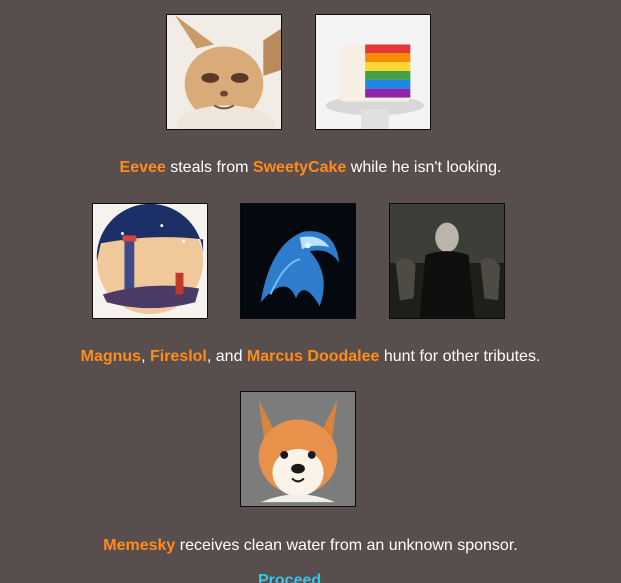 This screenshot has height=583, width=621. What do you see at coordinates (224, 72) in the screenshot?
I see `eevee-avatar` at bounding box center [224, 72].